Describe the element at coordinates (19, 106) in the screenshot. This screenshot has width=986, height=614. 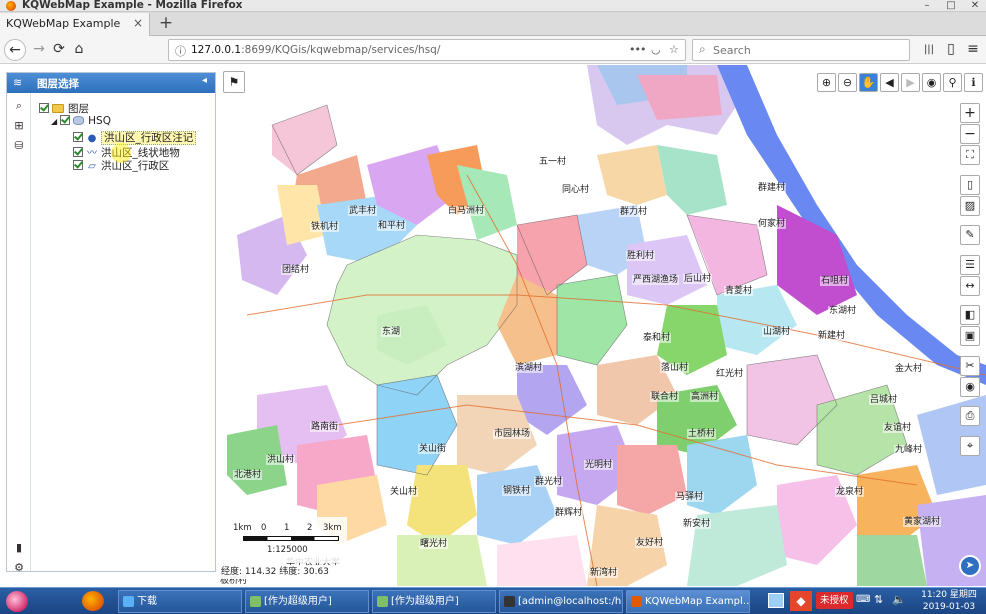
I see `search-layer-icon: ⌕` at that location.